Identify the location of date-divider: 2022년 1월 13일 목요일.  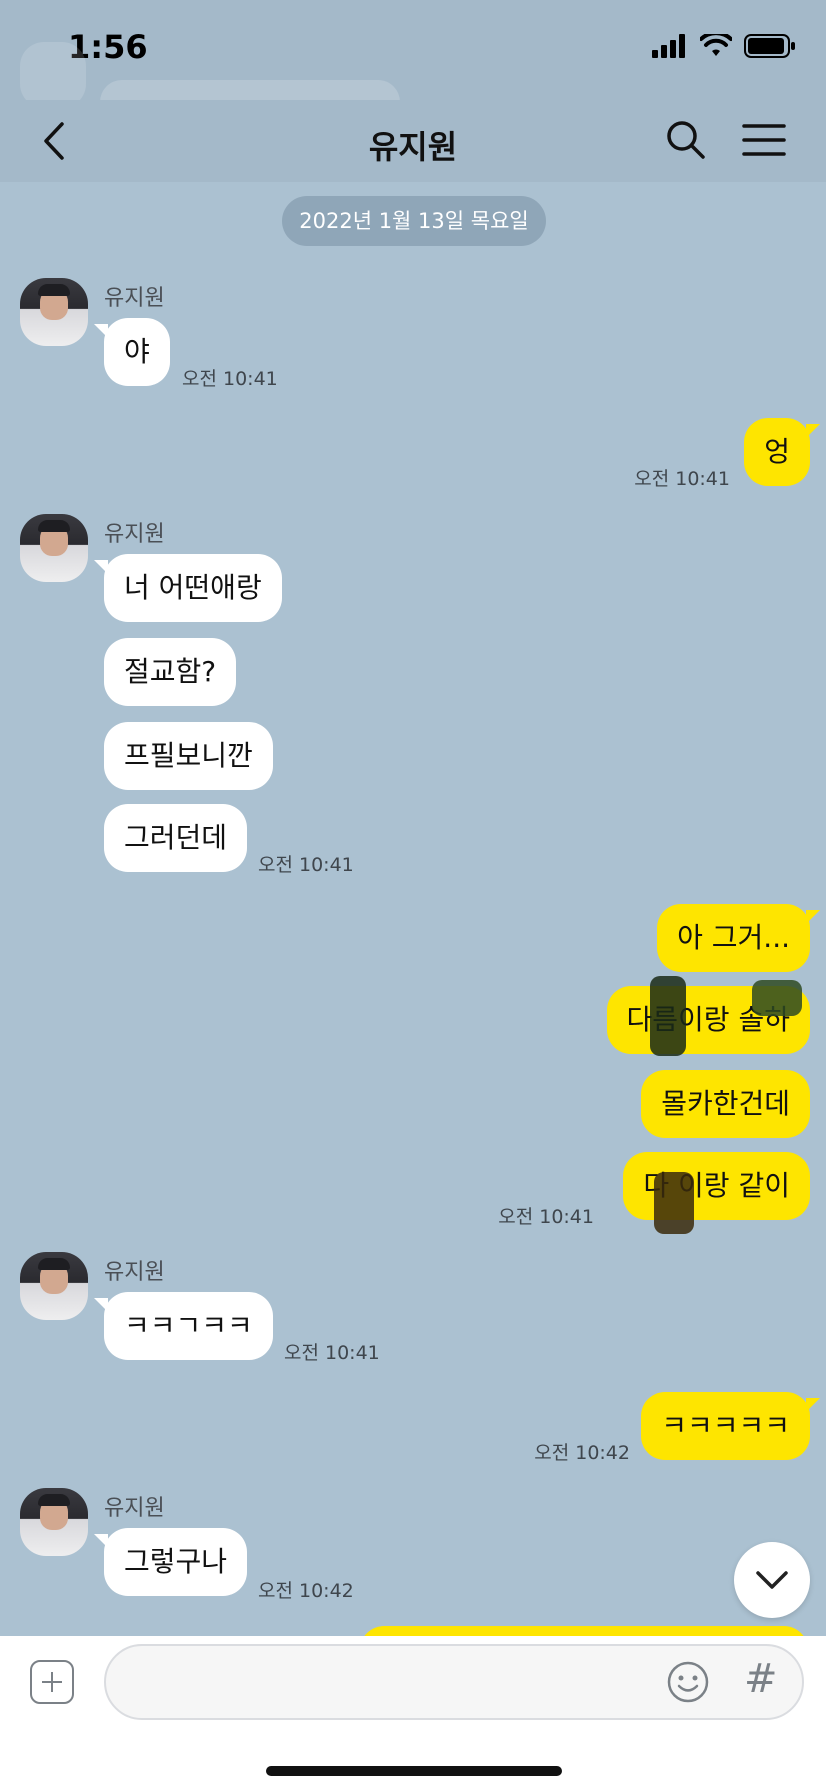
(414, 221).